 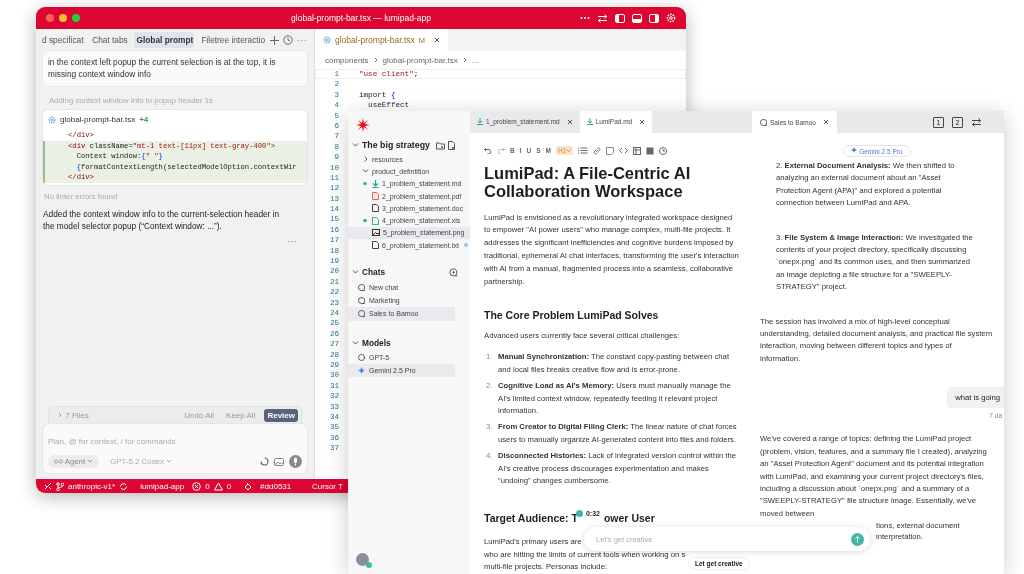 I want to click on workspace-title: The big strategy, so click(x=396, y=145).